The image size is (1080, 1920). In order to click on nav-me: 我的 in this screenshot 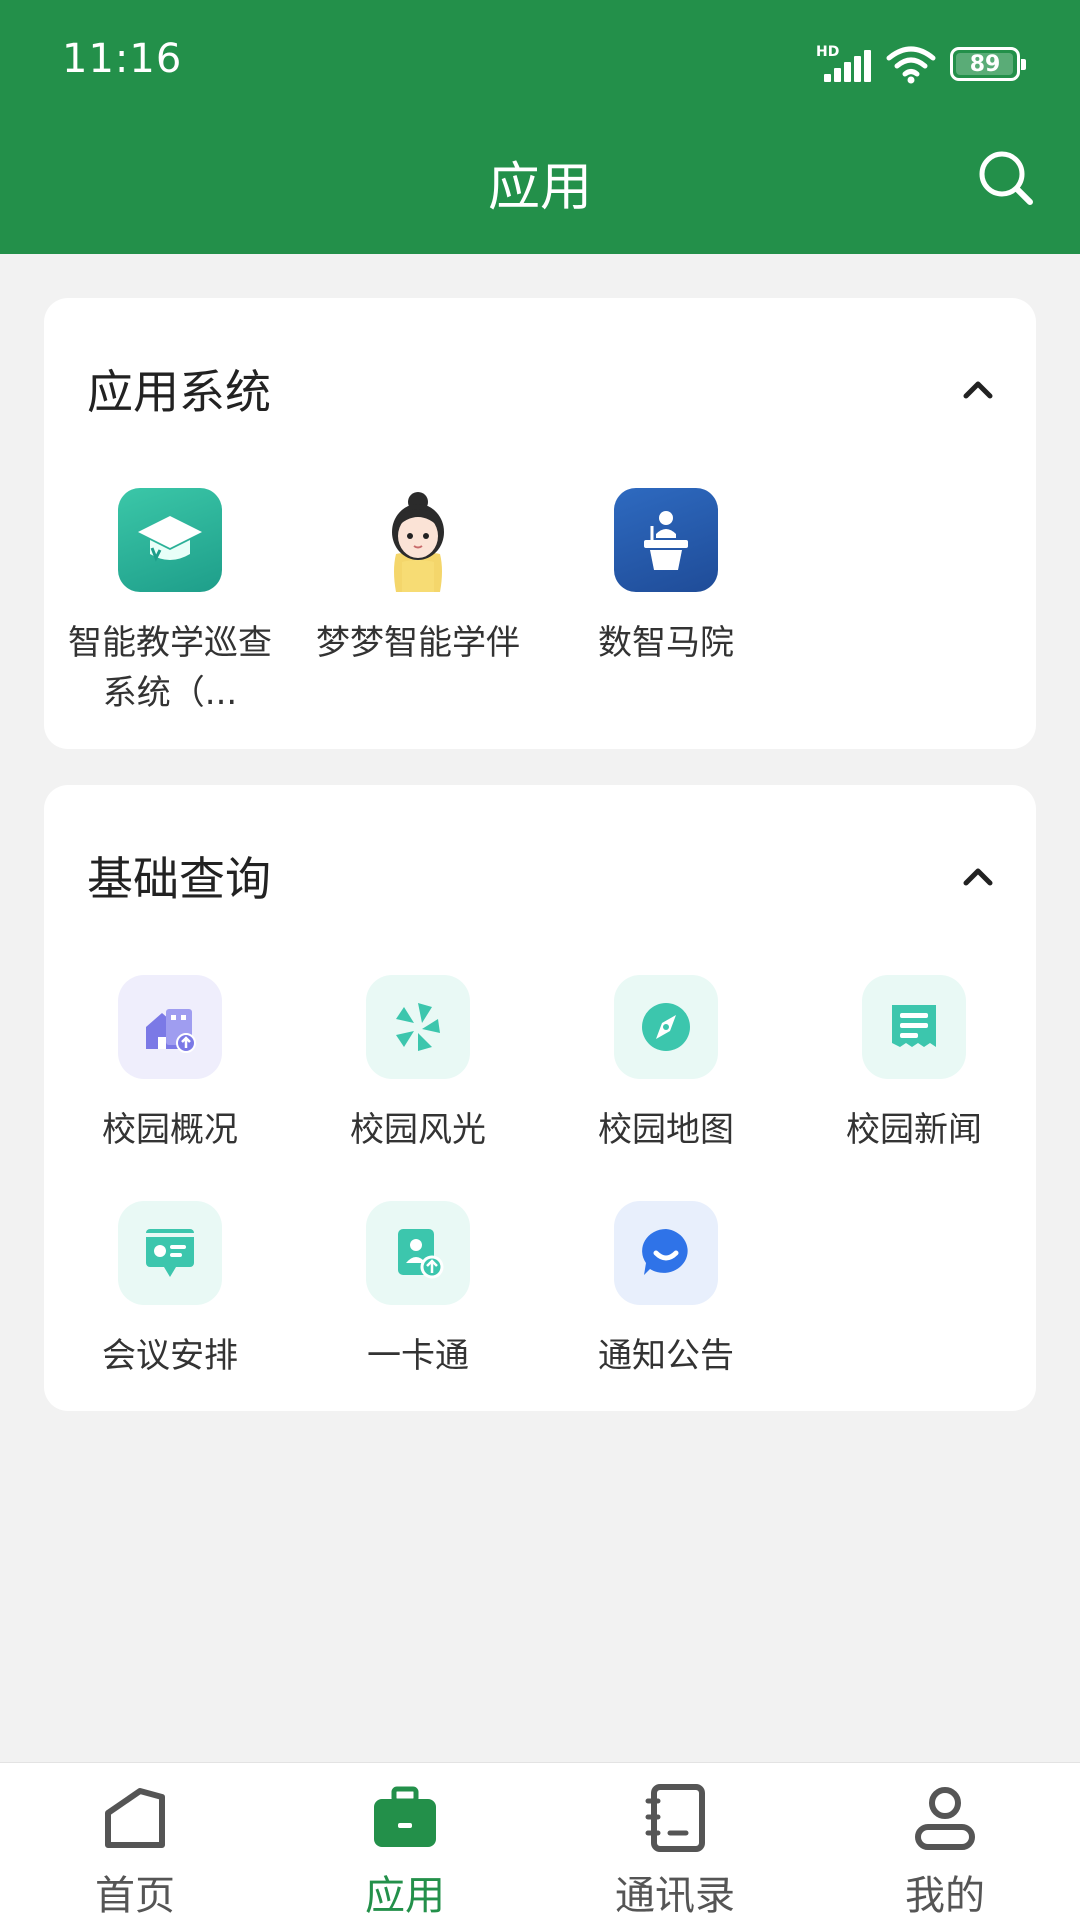, I will do `click(945, 1841)`.